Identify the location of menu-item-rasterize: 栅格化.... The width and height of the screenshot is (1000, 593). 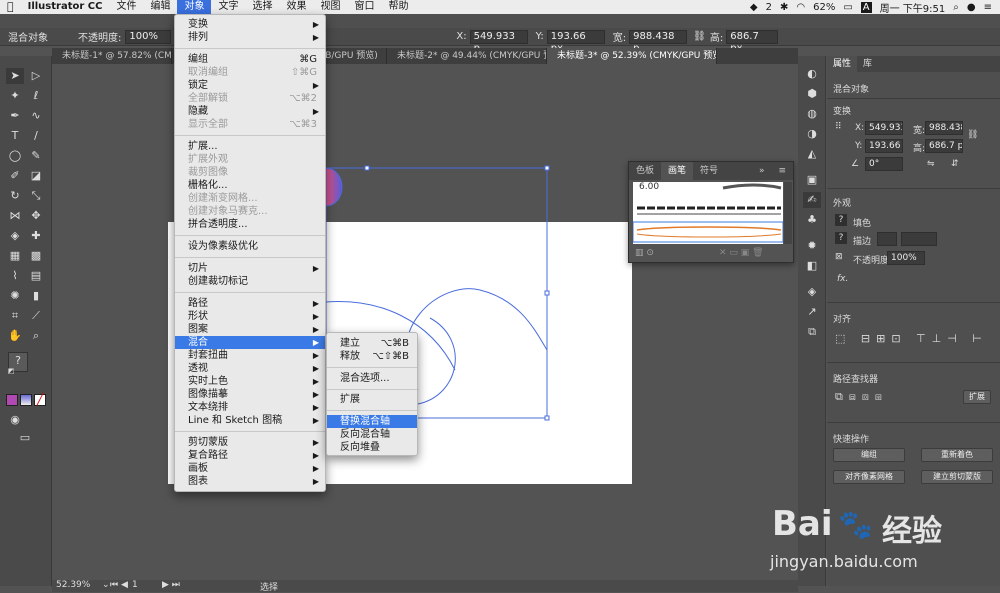
(250, 185).